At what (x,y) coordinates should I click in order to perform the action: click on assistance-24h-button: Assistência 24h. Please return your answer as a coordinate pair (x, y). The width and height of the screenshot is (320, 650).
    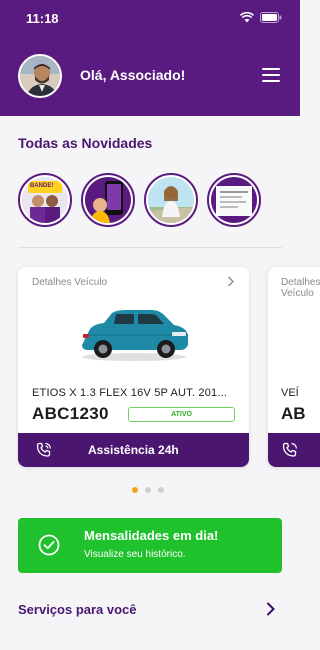
    Looking at the image, I should click on (133, 450).